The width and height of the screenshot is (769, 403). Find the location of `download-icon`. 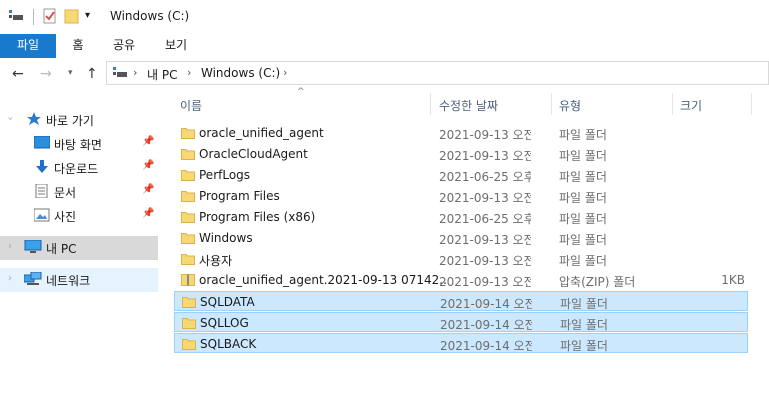

download-icon is located at coordinates (42, 167).